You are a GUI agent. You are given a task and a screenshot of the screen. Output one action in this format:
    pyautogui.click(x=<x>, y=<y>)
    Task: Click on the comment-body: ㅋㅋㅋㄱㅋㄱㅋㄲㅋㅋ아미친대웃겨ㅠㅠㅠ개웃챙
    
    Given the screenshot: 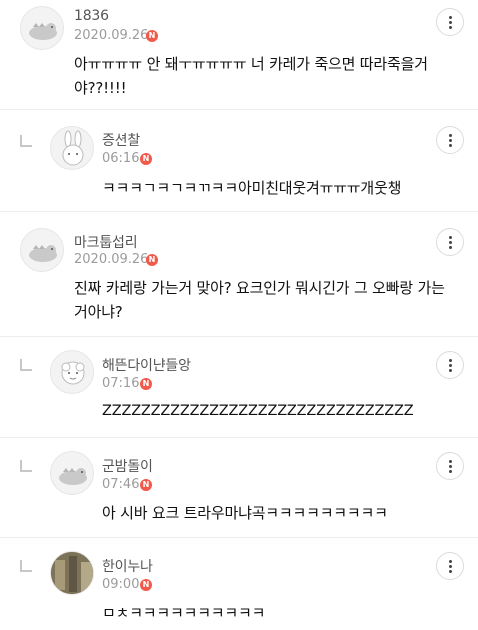 What is the action you would take?
    pyautogui.click(x=252, y=188)
    